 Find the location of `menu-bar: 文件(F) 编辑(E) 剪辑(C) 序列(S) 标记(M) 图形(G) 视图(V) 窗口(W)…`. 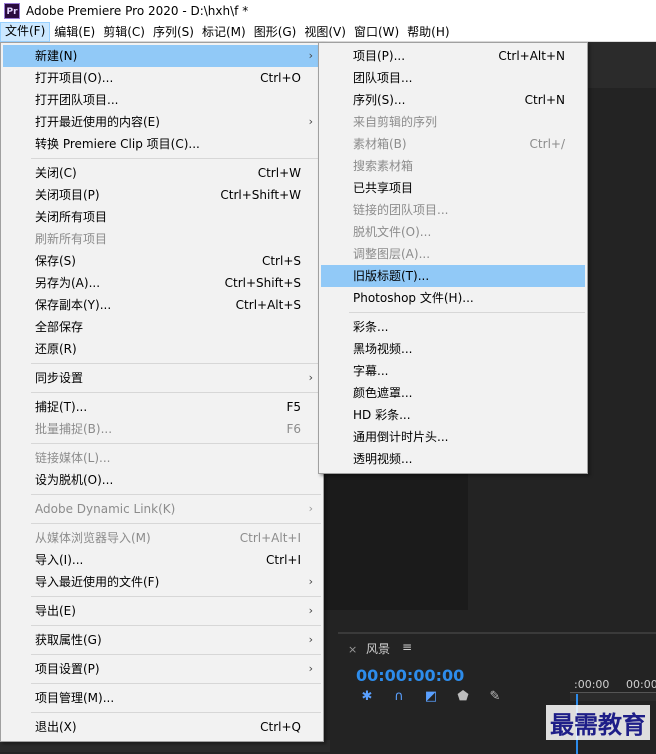

menu-bar: 文件(F) 编辑(E) 剪辑(C) 序列(S) 标记(M) 图形(G) 视图(V) 窗口(W)… is located at coordinates (328, 31).